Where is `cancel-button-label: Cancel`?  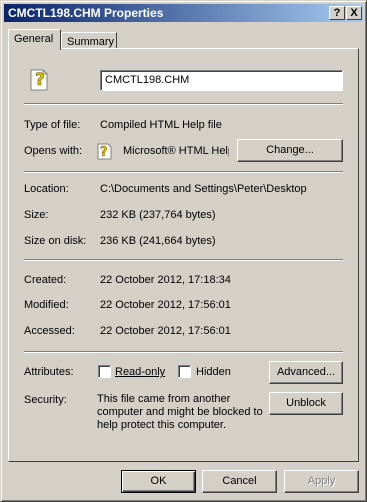
cancel-button-label: Cancel is located at coordinates (239, 481).